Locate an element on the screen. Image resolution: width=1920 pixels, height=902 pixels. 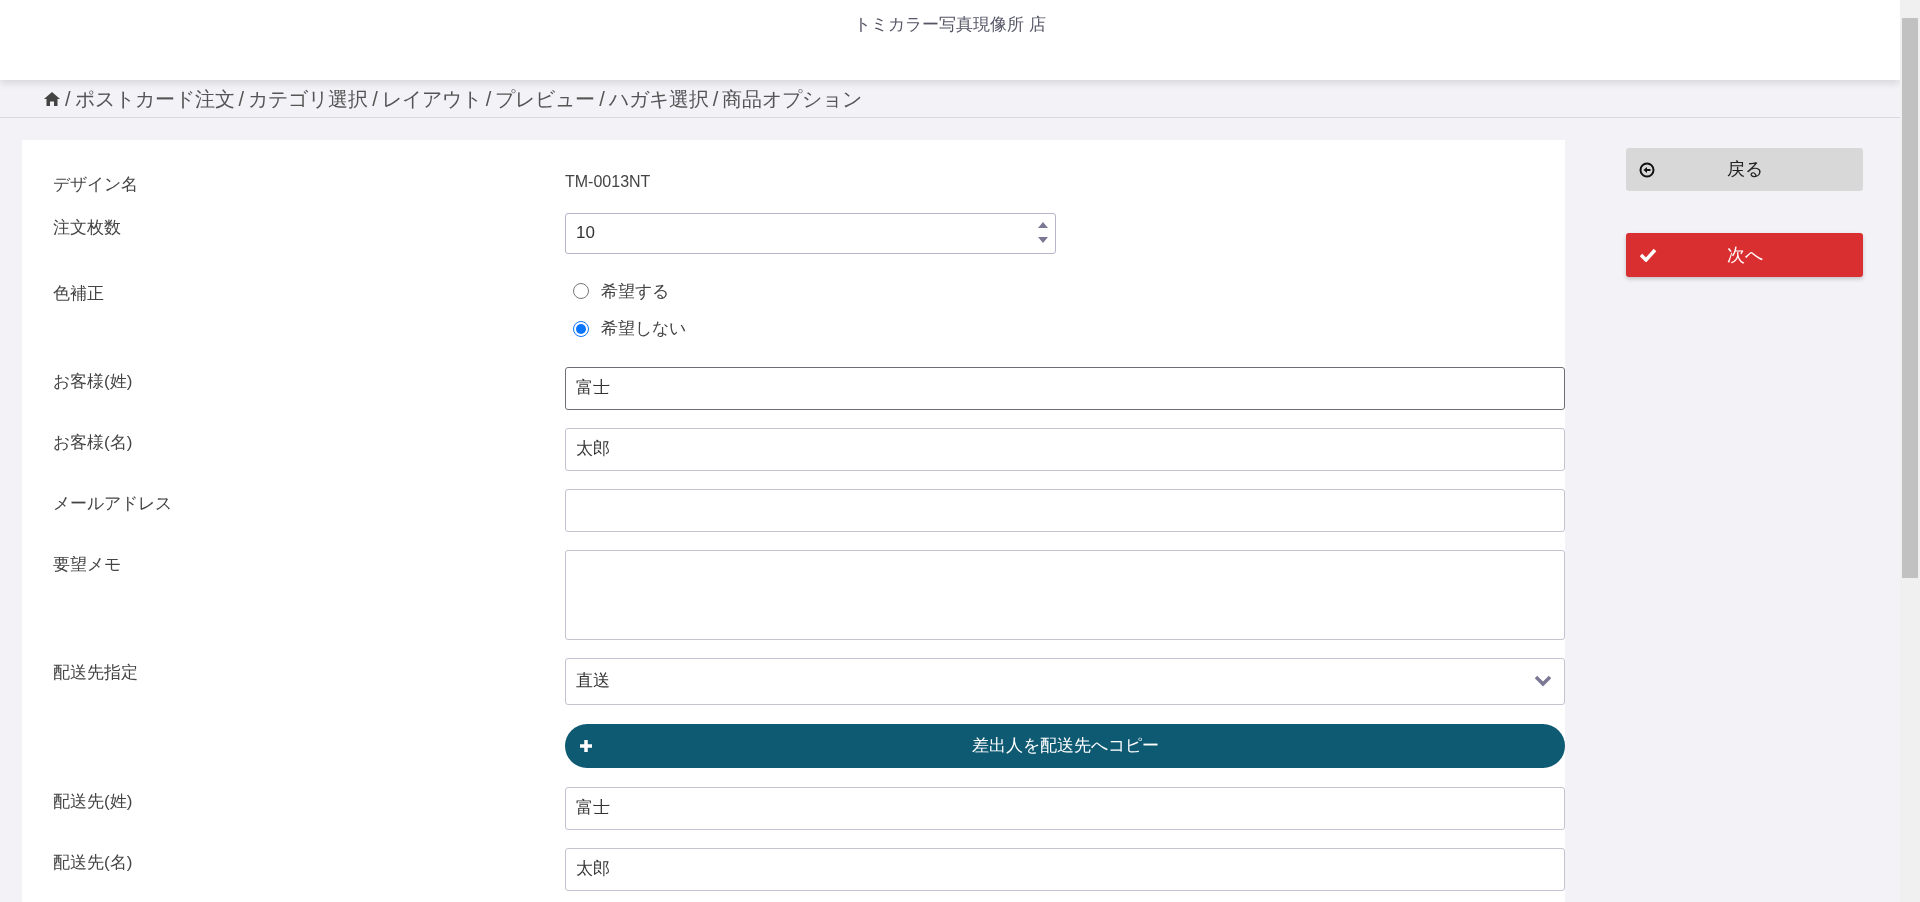
field-label: 注文枚数 is located at coordinates (87, 227).